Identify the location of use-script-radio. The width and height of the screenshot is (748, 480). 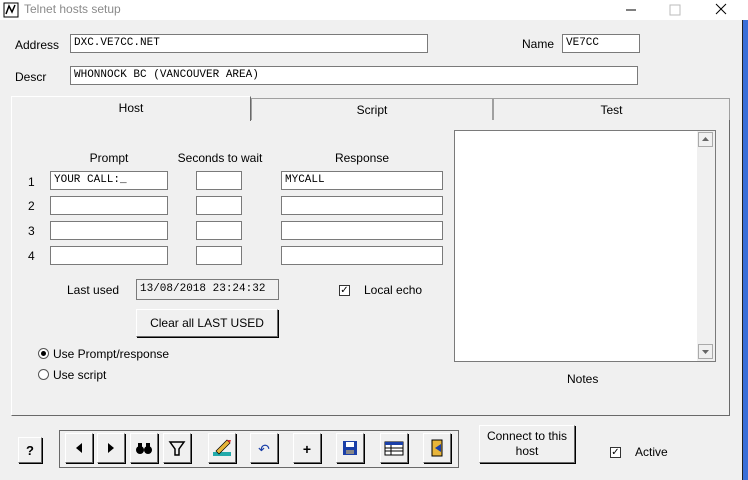
(43, 374).